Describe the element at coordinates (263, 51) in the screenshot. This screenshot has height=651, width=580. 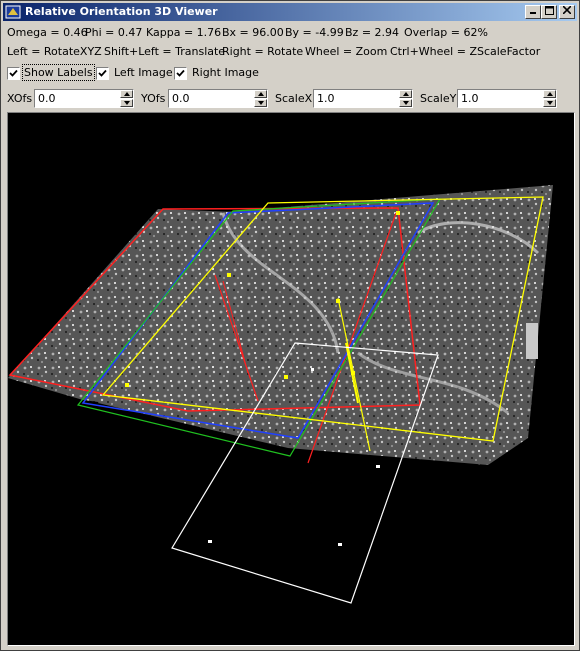
I see `help-right: Right = Rotate` at that location.